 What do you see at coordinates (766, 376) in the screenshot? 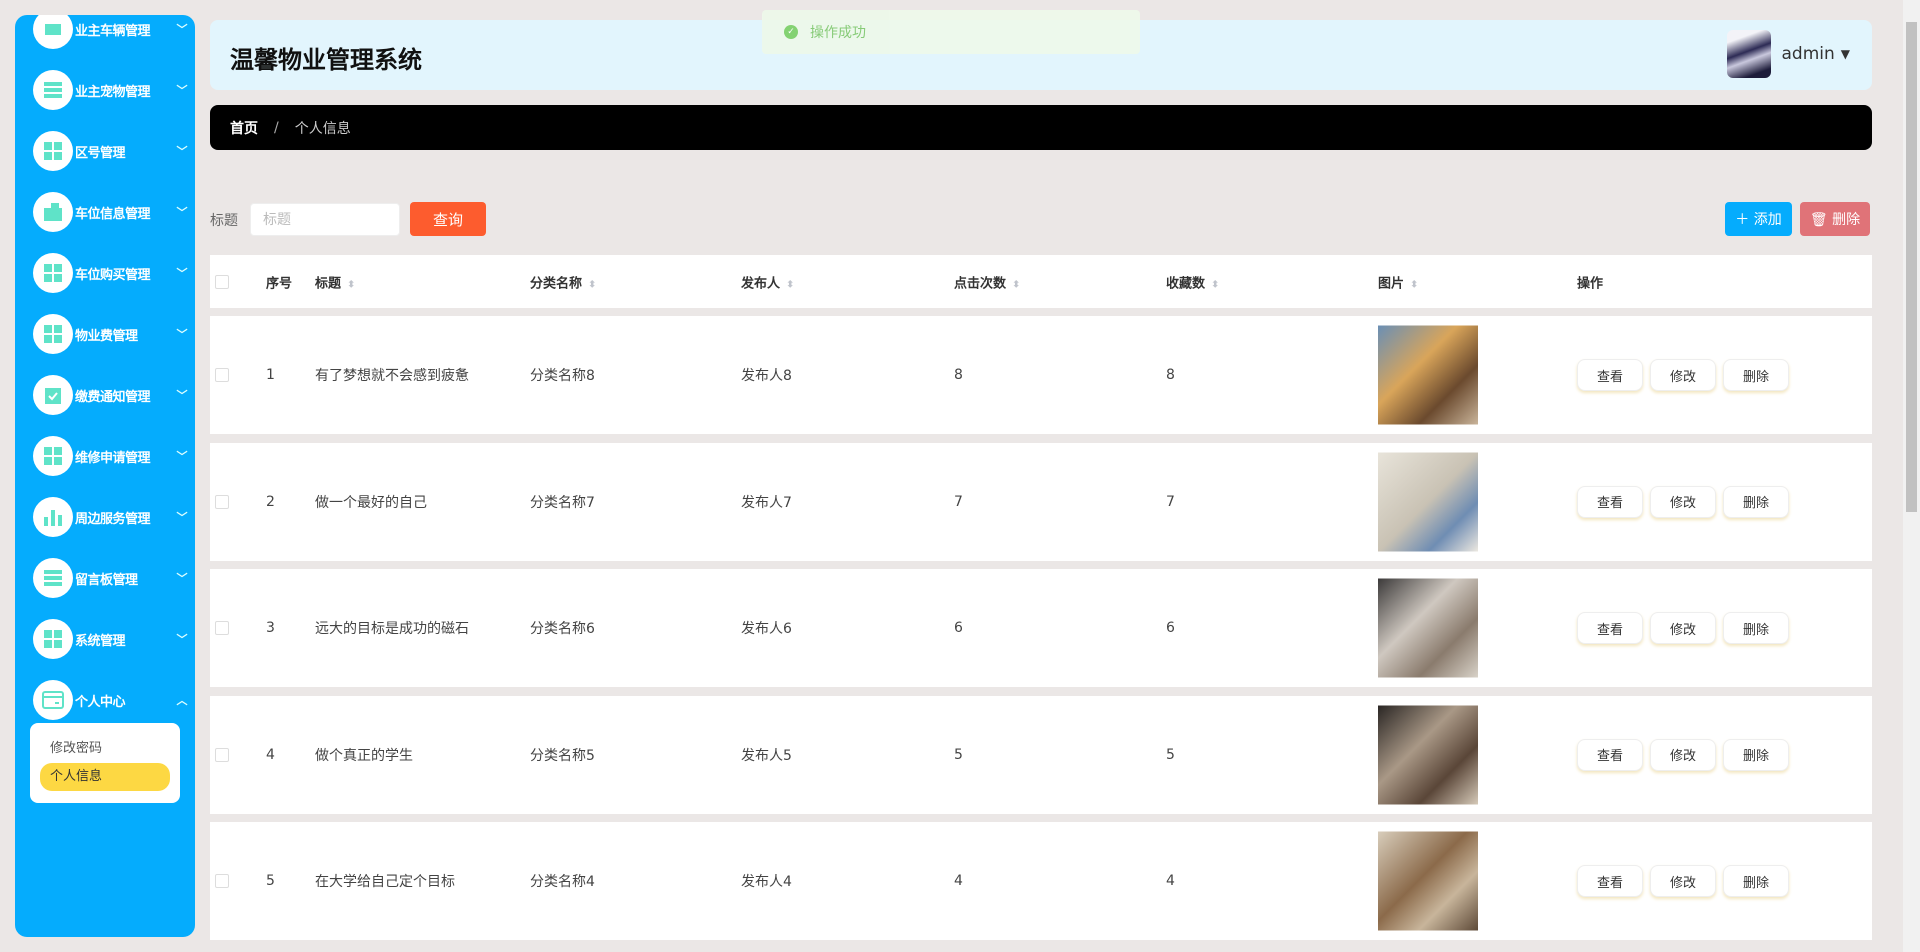
I see `cell-3: 发布人8` at bounding box center [766, 376].